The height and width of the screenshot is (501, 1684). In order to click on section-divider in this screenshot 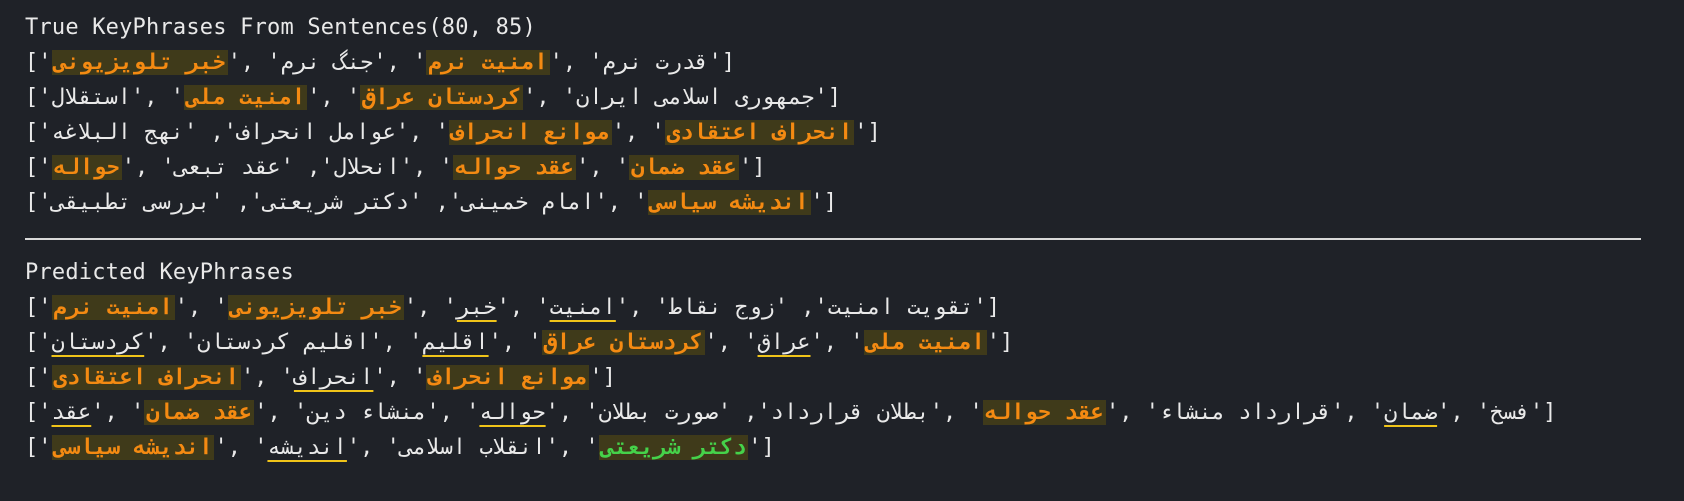, I will do `click(833, 239)`.